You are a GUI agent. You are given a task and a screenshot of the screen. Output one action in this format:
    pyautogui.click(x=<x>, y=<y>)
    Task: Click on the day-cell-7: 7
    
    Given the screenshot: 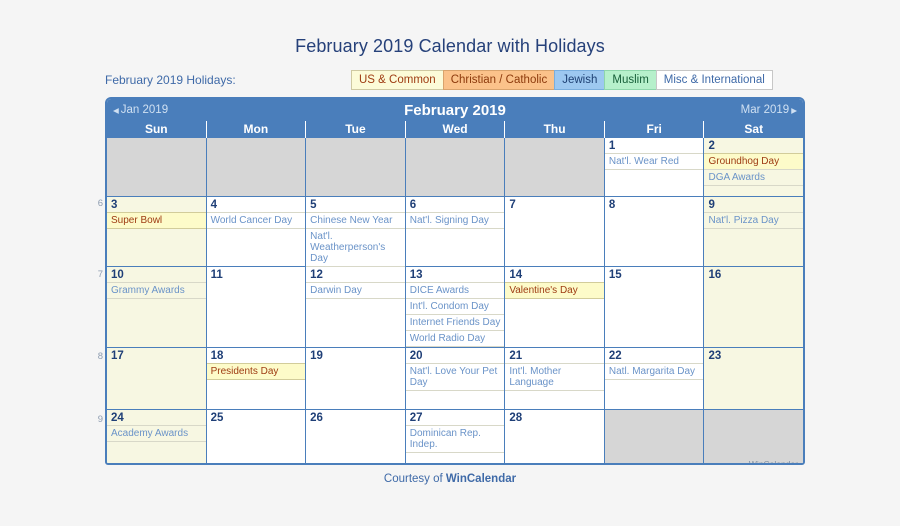 What is the action you would take?
    pyautogui.click(x=555, y=231)
    